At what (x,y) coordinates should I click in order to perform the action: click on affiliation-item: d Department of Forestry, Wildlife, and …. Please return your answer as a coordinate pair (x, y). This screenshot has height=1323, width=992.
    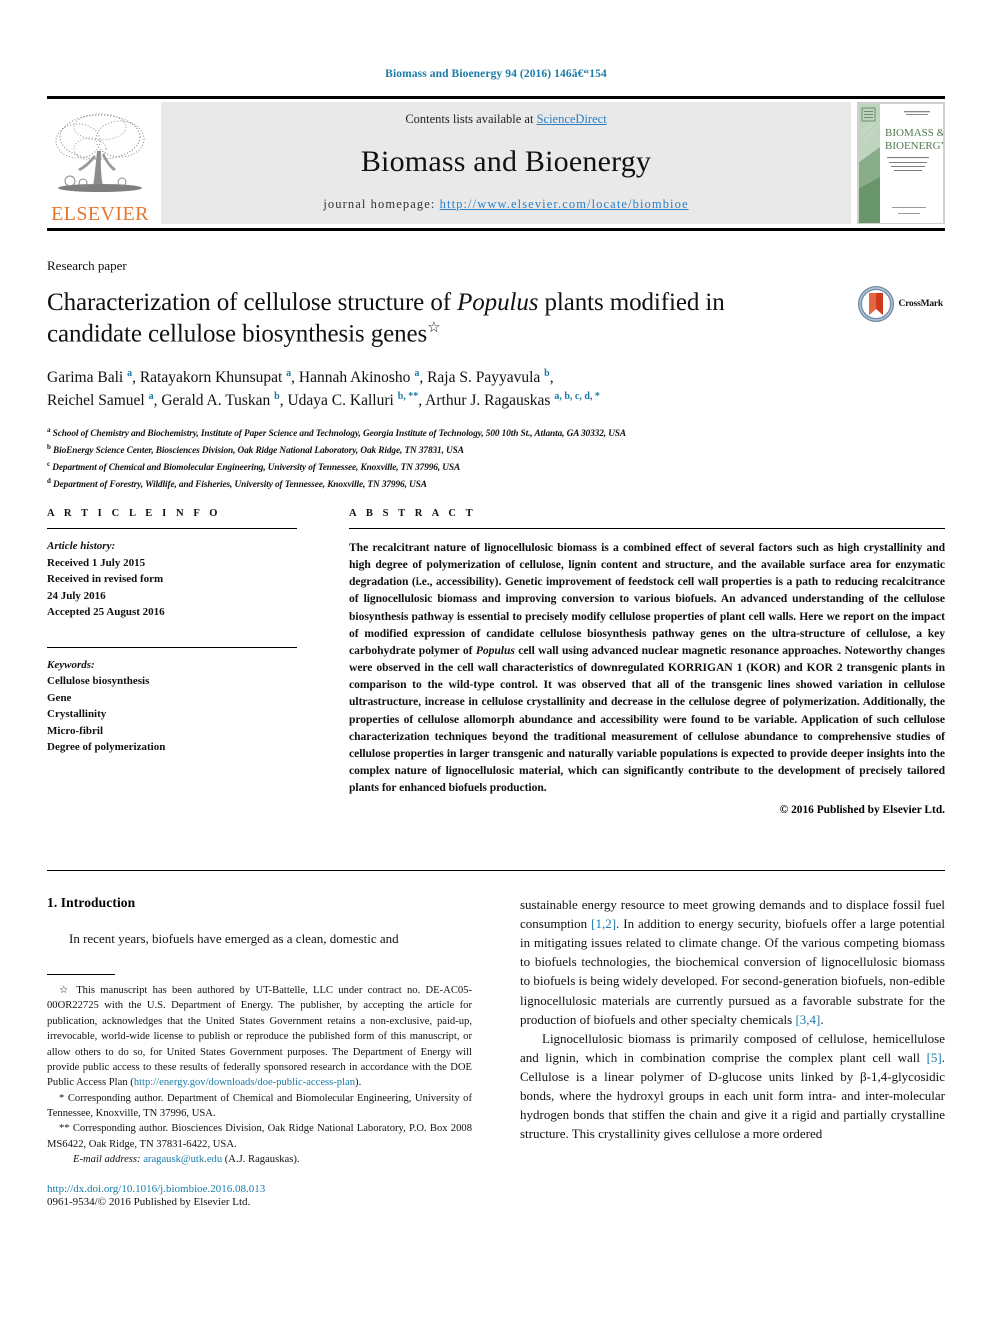
    Looking at the image, I should click on (496, 484).